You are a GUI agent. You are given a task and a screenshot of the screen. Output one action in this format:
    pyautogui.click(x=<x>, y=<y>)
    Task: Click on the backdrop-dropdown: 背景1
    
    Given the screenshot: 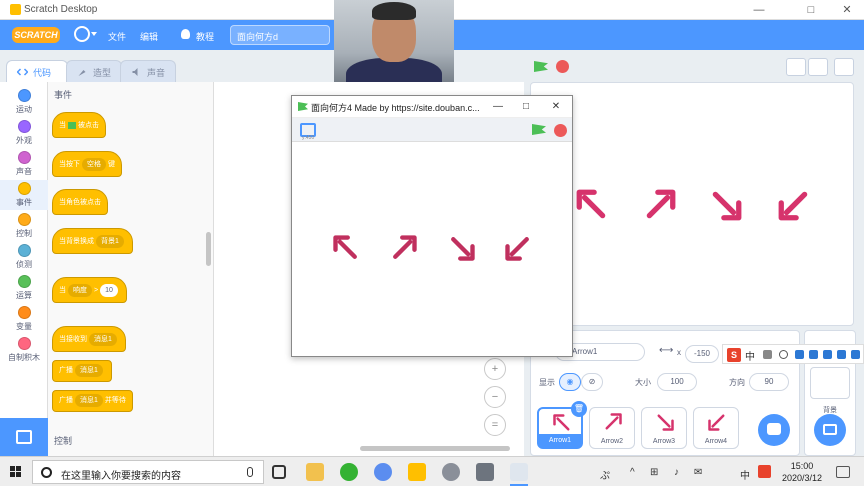 What is the action you would take?
    pyautogui.click(x=110, y=241)
    